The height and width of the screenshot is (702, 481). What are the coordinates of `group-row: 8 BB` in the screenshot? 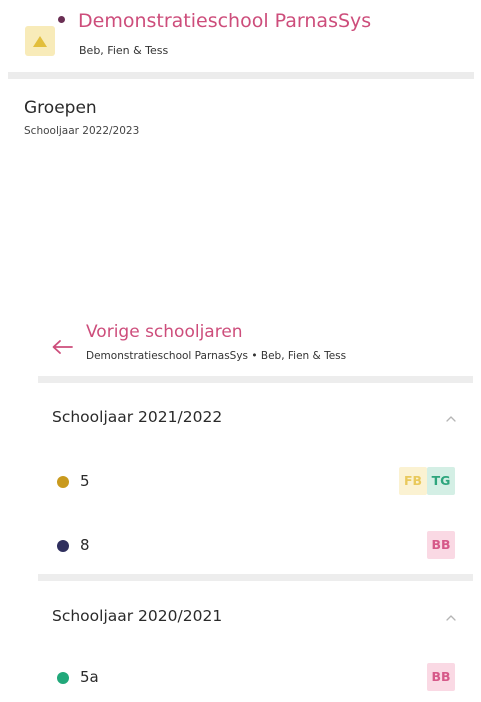 It's located at (255, 546).